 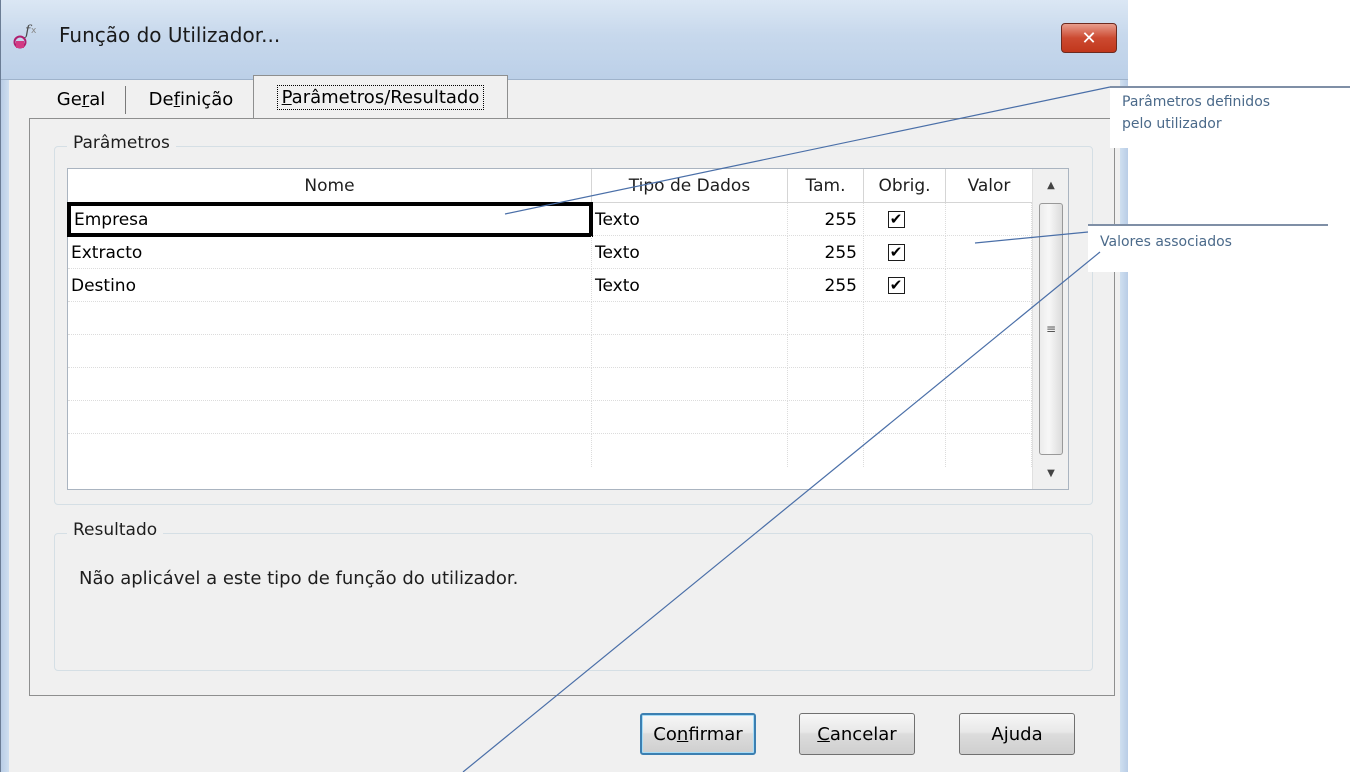 What do you see at coordinates (665, 734) in the screenshot?
I see `button-label-part: Co` at bounding box center [665, 734].